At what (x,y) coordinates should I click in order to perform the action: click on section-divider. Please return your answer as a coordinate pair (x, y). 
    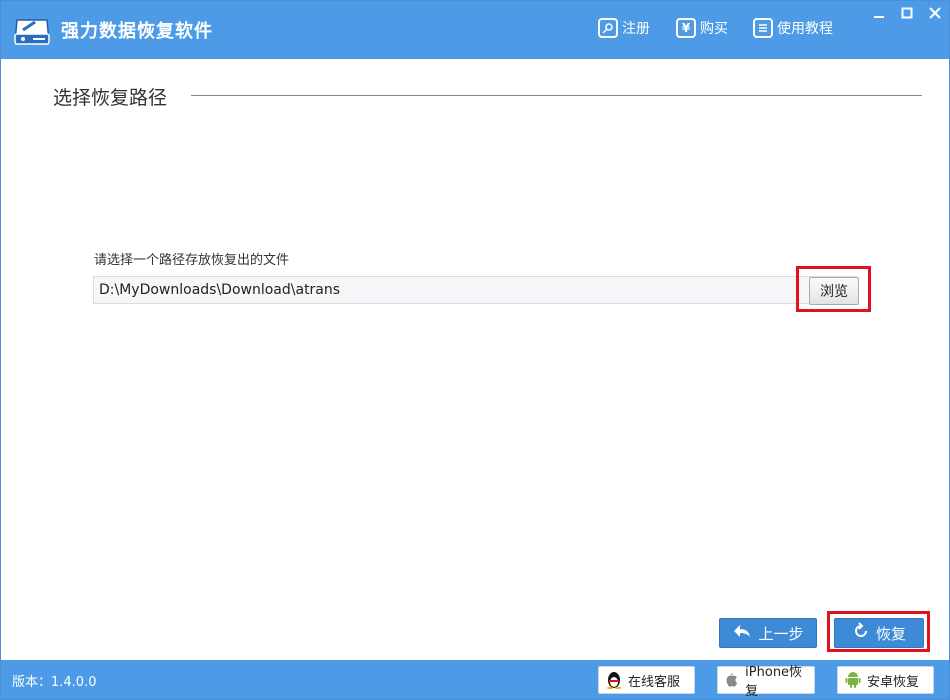
    Looking at the image, I should click on (556, 95).